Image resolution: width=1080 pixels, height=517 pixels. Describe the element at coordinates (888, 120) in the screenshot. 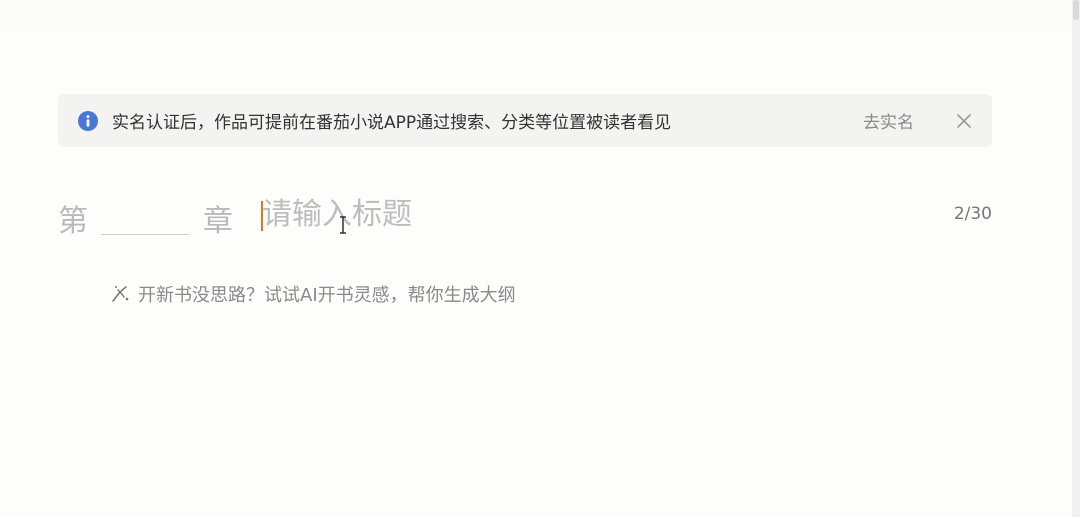

I see `go-verify-link: 去实名` at that location.